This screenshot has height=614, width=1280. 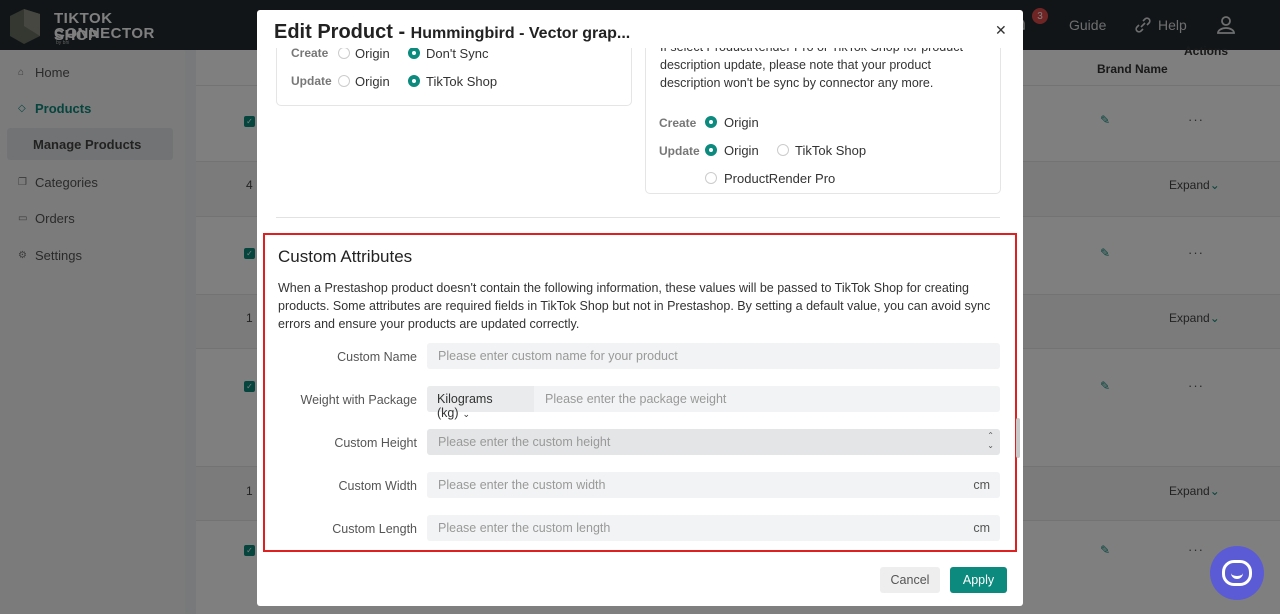 What do you see at coordinates (635, 399) in the screenshot?
I see `weight-input: Please enter the package weight` at bounding box center [635, 399].